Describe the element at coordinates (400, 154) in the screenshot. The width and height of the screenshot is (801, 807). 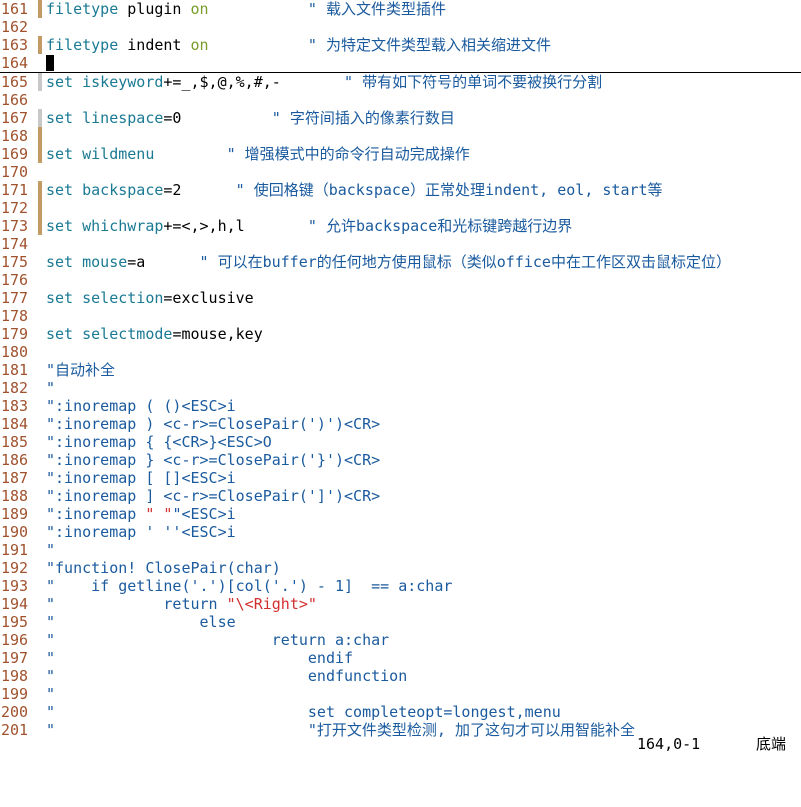
I see `code-line: 169 set wildmenu " 增强模式中的命令行自动完成操作` at that location.